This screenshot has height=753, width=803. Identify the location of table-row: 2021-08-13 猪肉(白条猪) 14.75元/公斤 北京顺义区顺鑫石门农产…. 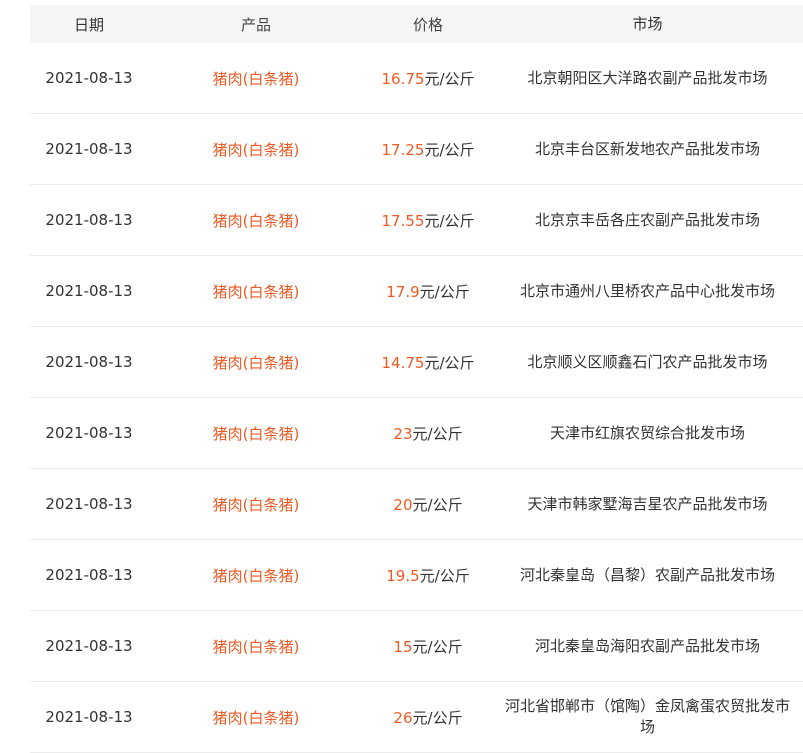
(416, 362).